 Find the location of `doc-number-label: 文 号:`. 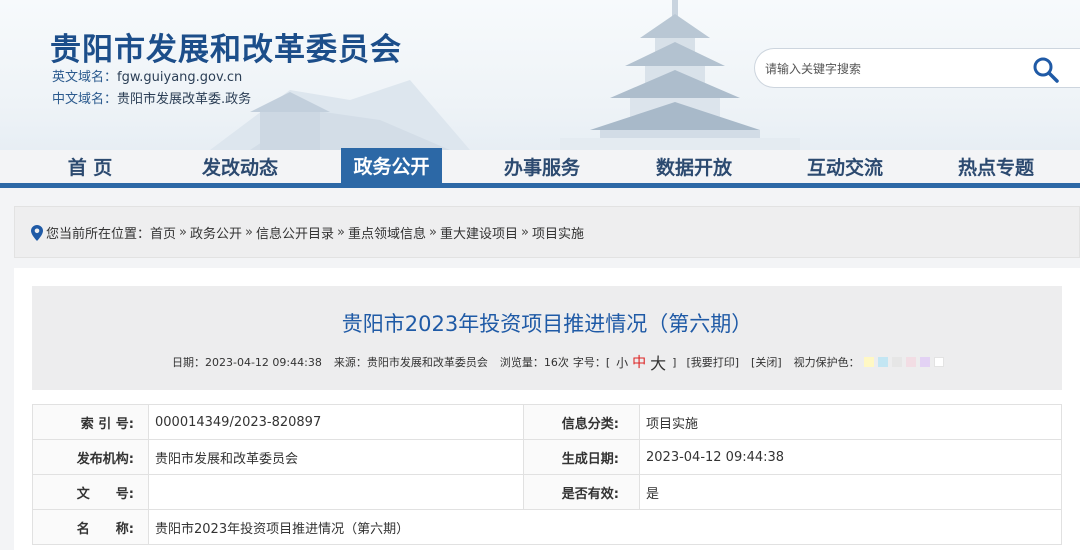

doc-number-label: 文 号: is located at coordinates (90, 492).